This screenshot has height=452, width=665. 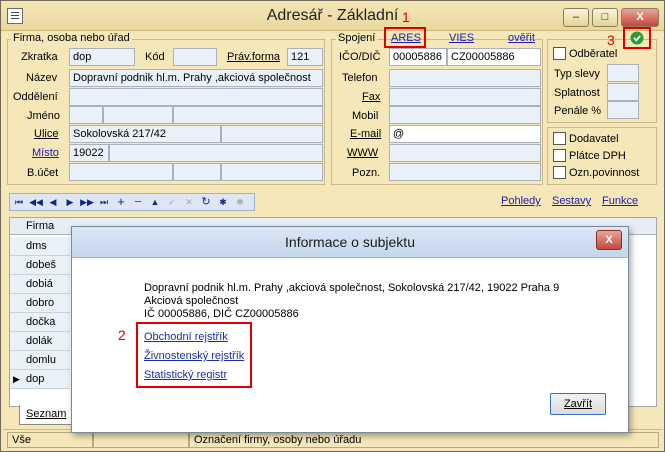 What do you see at coordinates (70, 202) in the screenshot?
I see `next-record-icon: ▶` at bounding box center [70, 202].